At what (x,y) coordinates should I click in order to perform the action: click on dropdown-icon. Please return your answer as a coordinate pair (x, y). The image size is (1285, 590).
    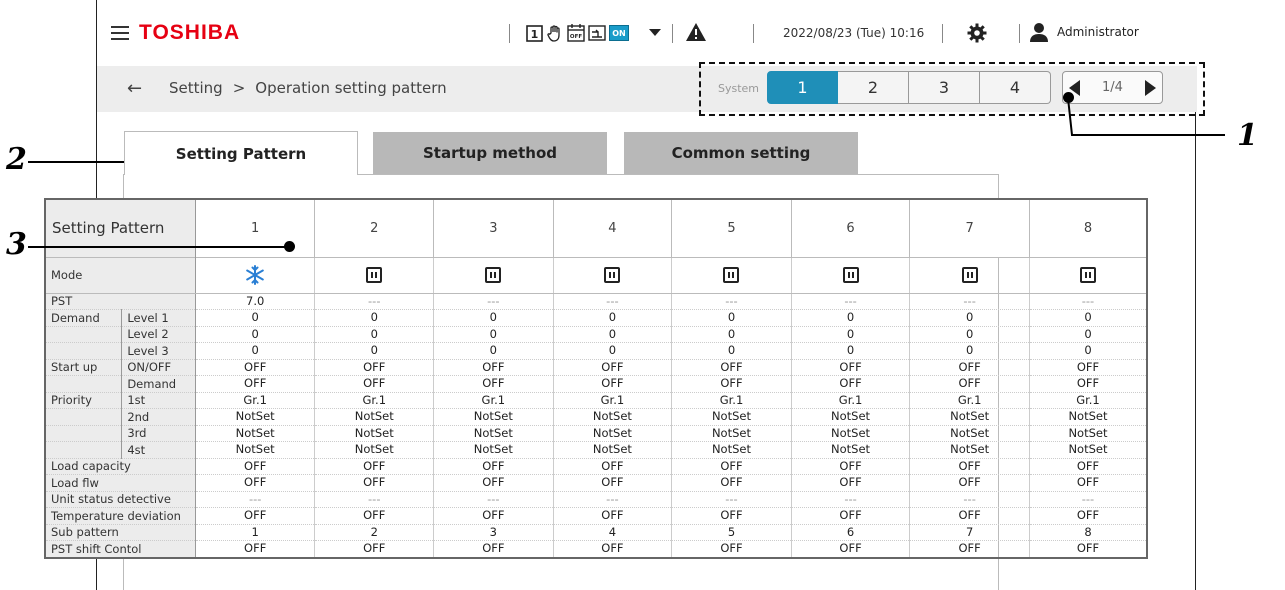
    Looking at the image, I should click on (655, 32).